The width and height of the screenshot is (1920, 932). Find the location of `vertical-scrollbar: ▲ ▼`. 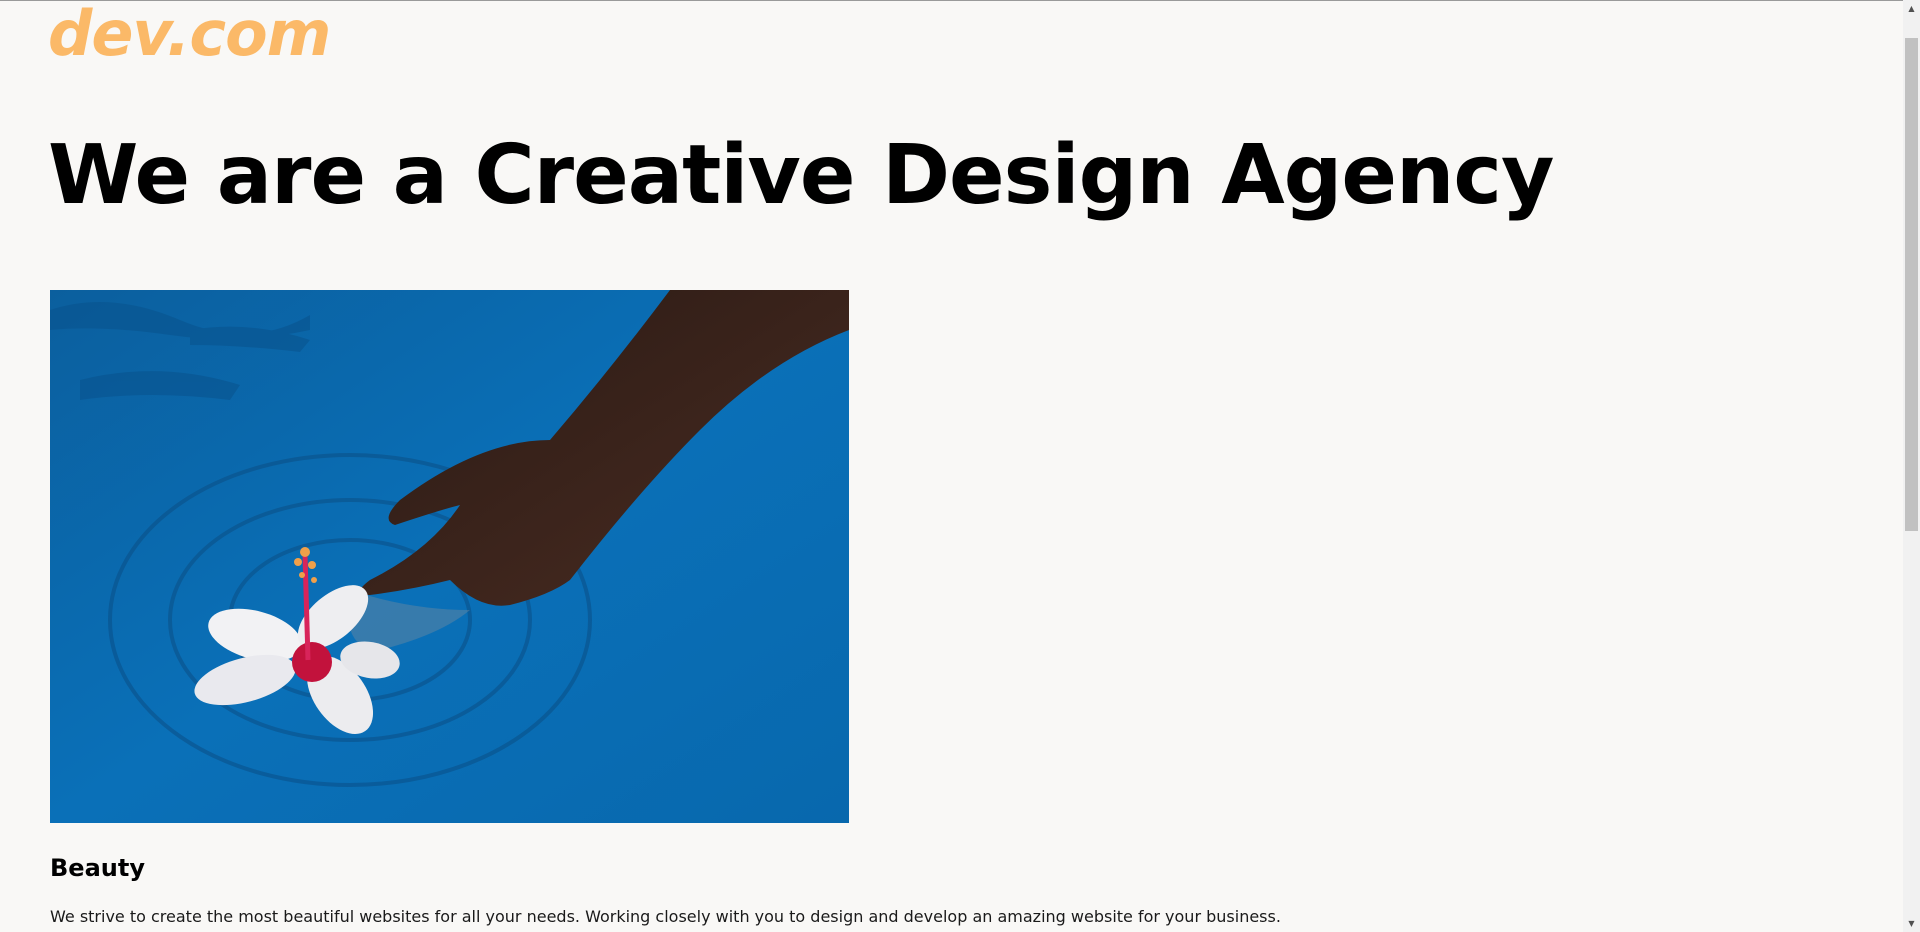

vertical-scrollbar: ▲ ▼ is located at coordinates (1911, 466).